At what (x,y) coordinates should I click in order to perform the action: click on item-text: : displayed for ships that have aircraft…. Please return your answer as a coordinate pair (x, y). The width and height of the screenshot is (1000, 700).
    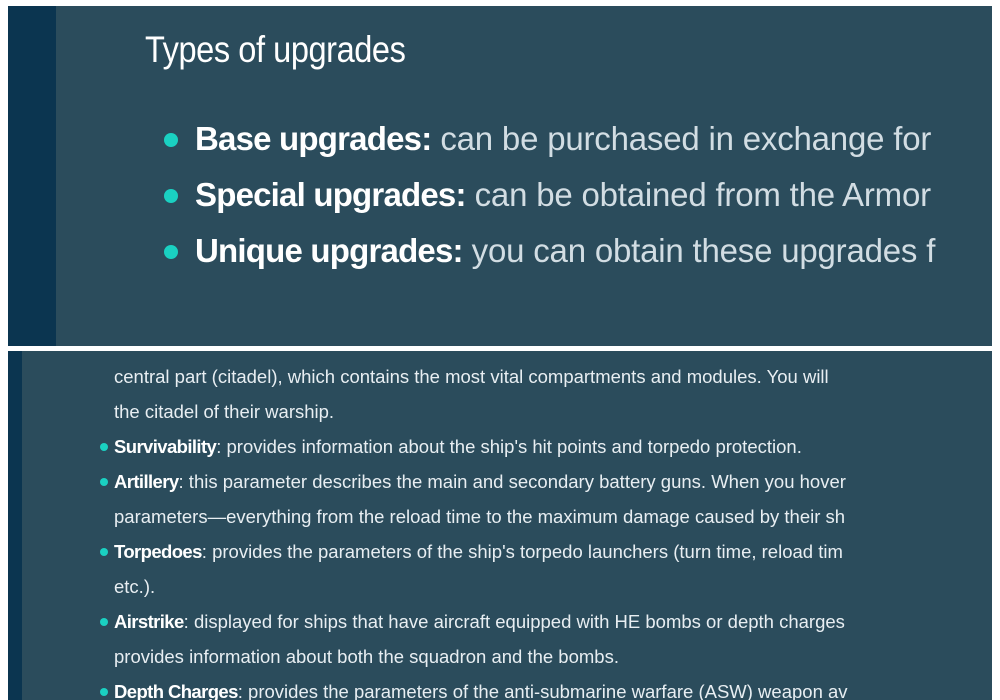
    Looking at the image, I should click on (514, 621).